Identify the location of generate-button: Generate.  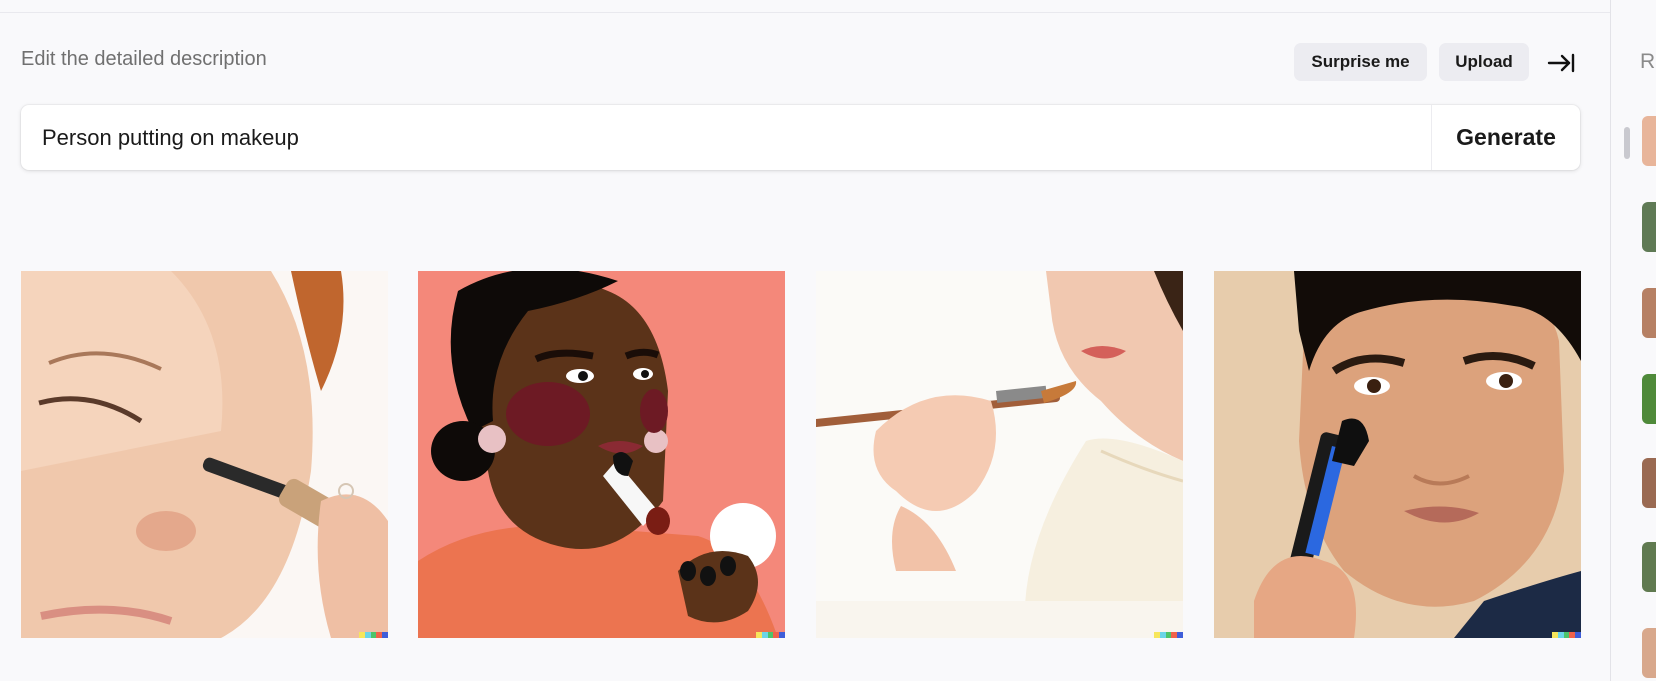
(1506, 137).